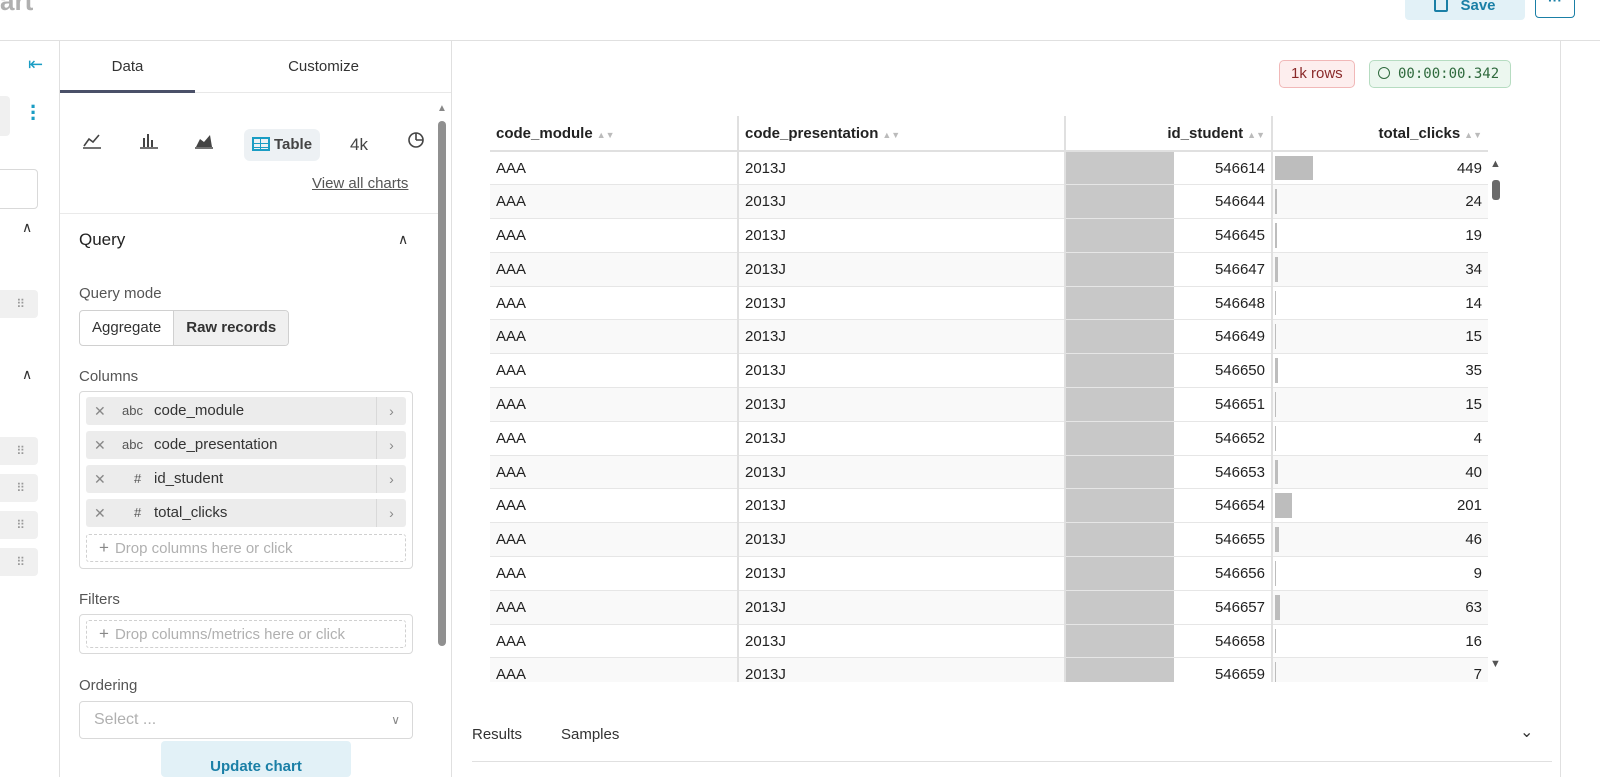 Image resolution: width=1600 pixels, height=777 pixels. I want to click on columns-section-chevron-icon: ∧, so click(27, 374).